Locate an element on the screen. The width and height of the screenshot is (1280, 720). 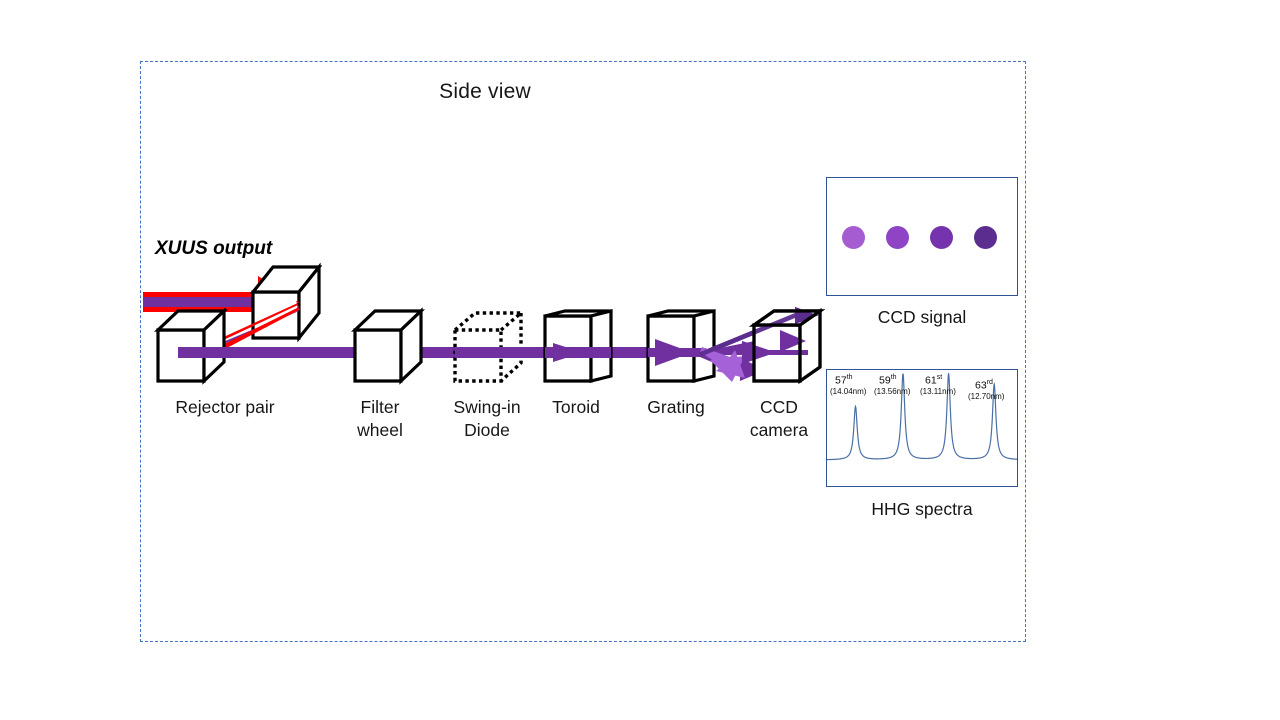
label-line-1: Swing-in is located at coordinates (487, 407).